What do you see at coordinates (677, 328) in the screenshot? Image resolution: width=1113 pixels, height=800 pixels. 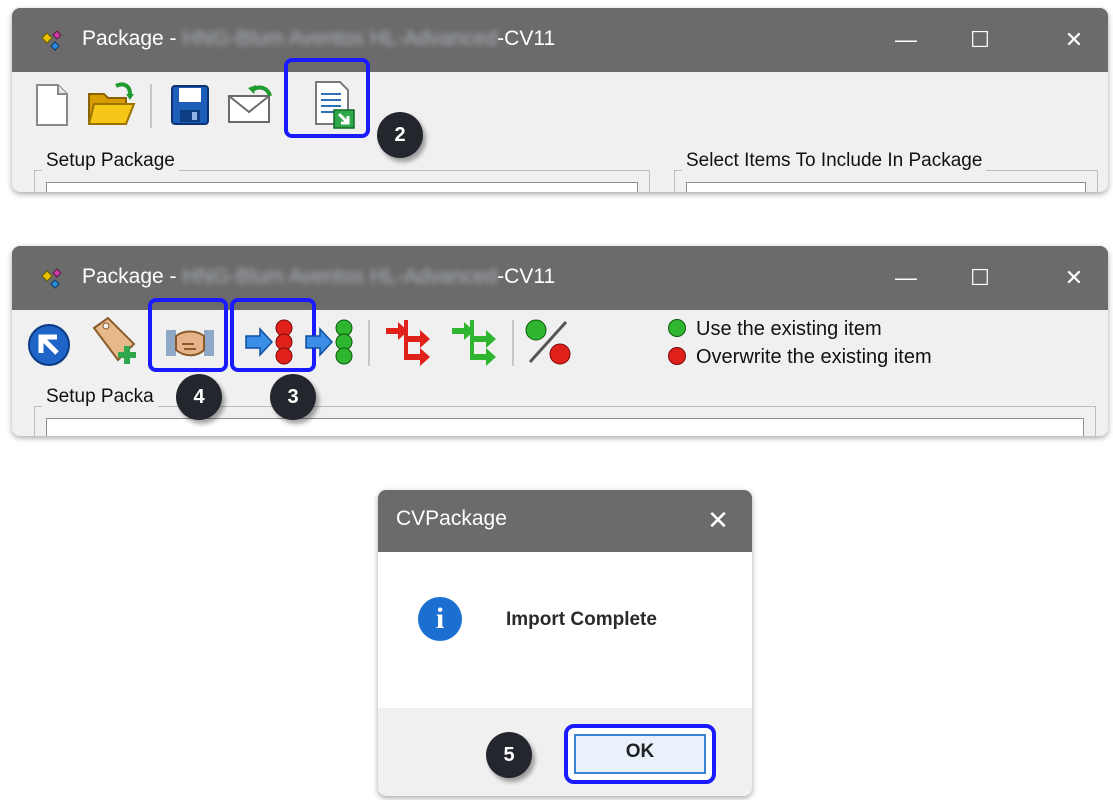 I see `green-dot-icon` at bounding box center [677, 328].